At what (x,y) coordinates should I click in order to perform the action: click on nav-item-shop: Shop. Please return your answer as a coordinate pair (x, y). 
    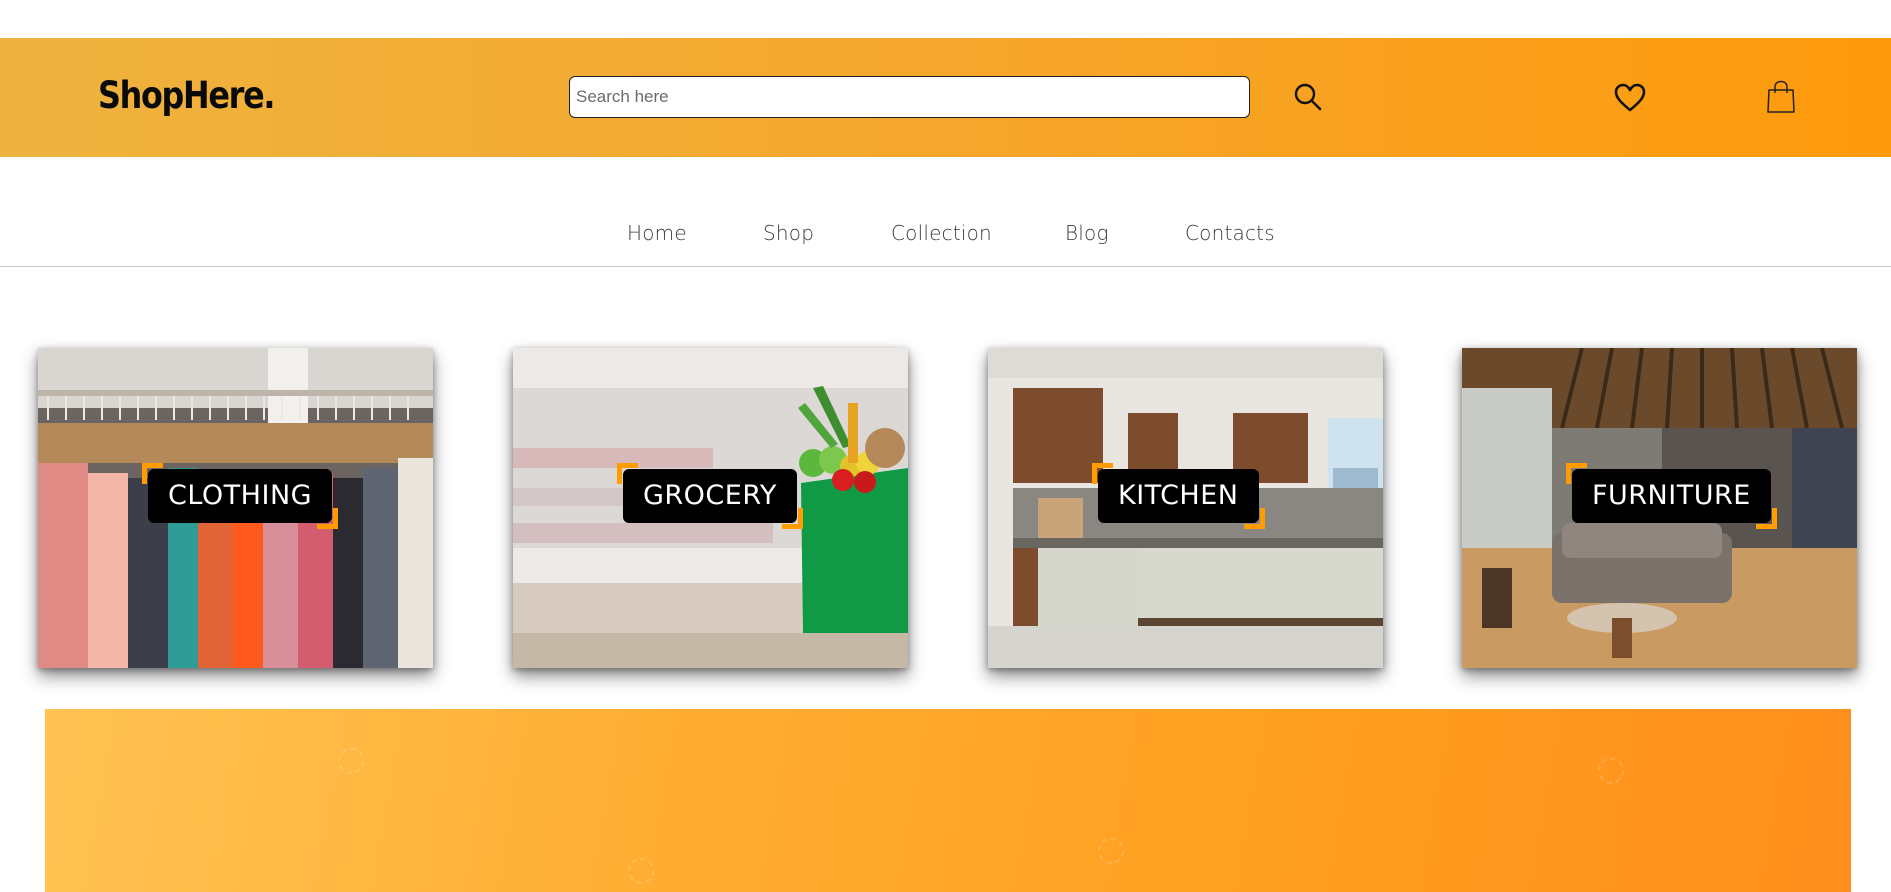
    Looking at the image, I should click on (788, 233).